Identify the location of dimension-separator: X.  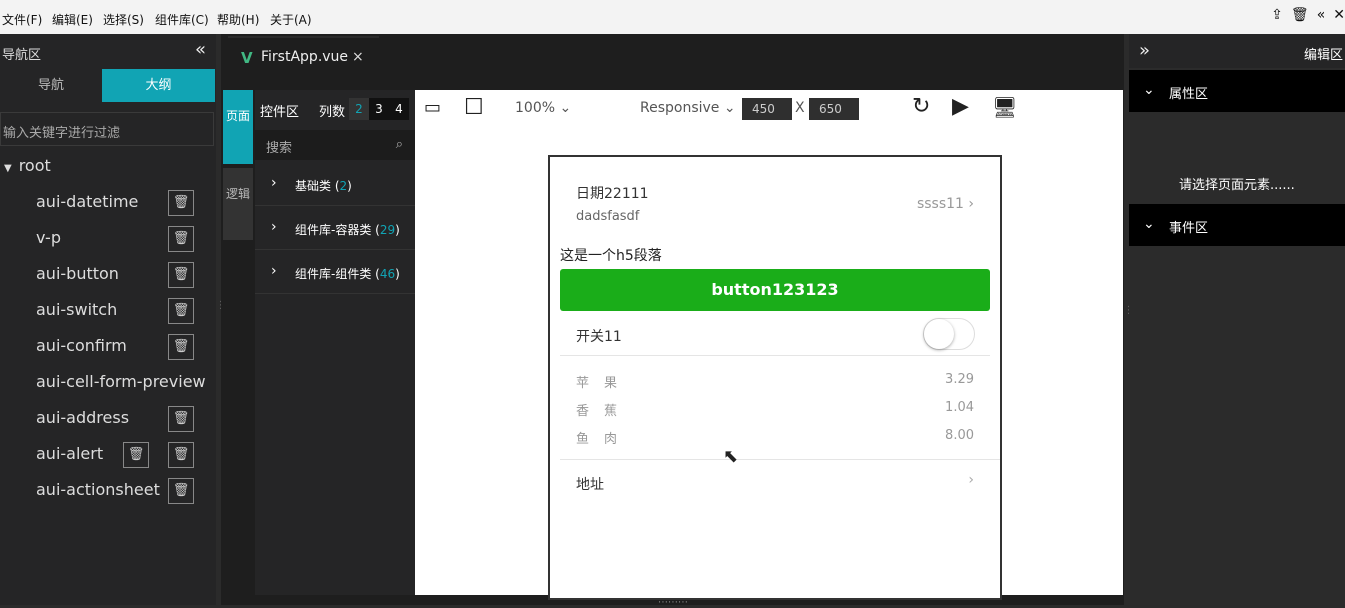
(800, 108).